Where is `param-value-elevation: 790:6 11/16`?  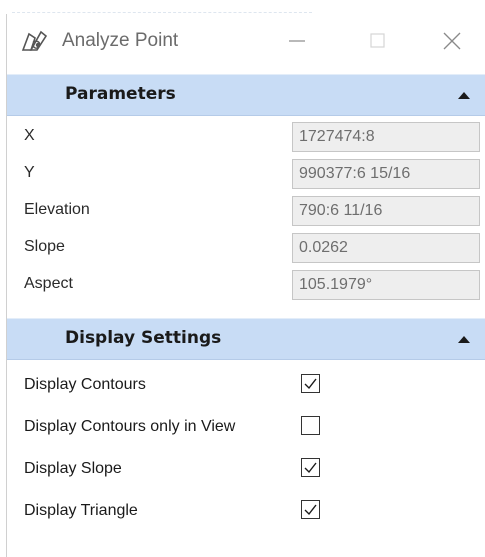 param-value-elevation: 790:6 11/16 is located at coordinates (386, 211).